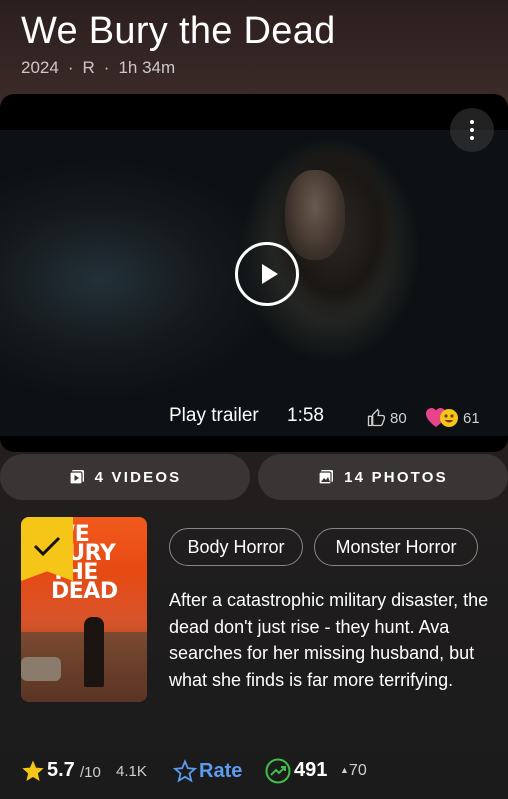  I want to click on rate-button: Rate, so click(220, 771).